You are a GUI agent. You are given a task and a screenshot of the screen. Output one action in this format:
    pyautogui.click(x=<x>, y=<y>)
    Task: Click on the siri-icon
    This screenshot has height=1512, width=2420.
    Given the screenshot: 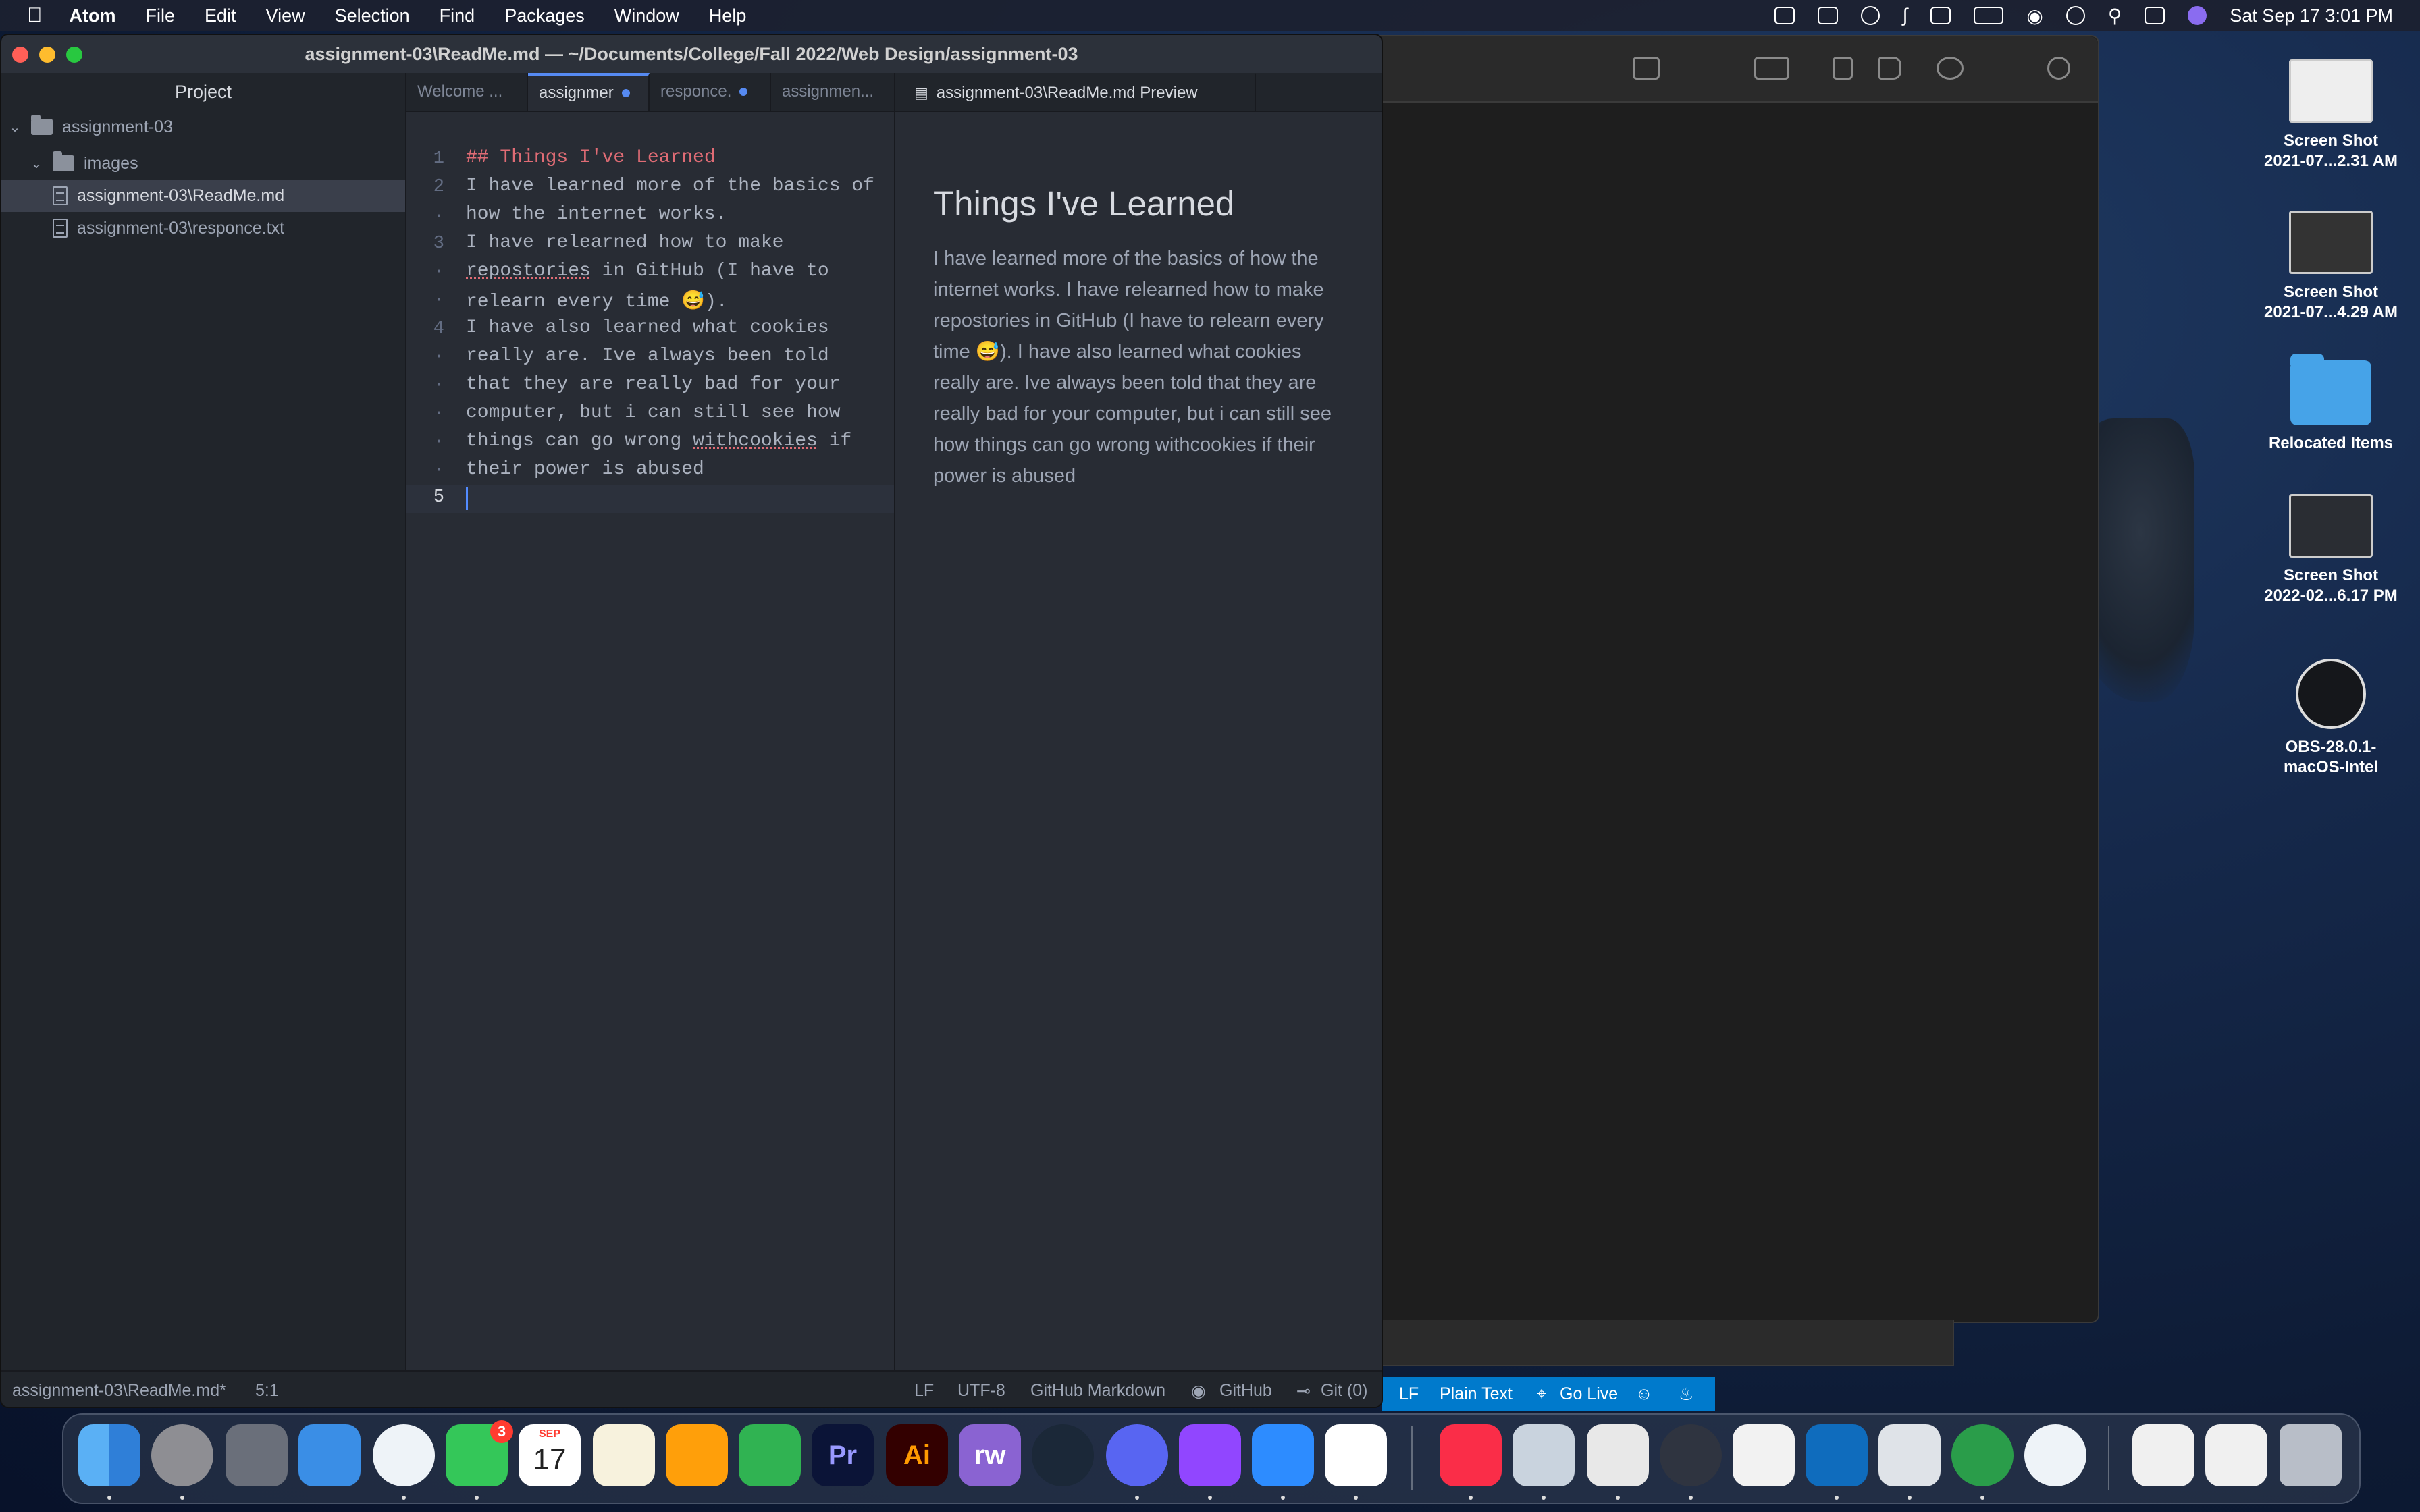 What is the action you would take?
    pyautogui.click(x=2197, y=15)
    